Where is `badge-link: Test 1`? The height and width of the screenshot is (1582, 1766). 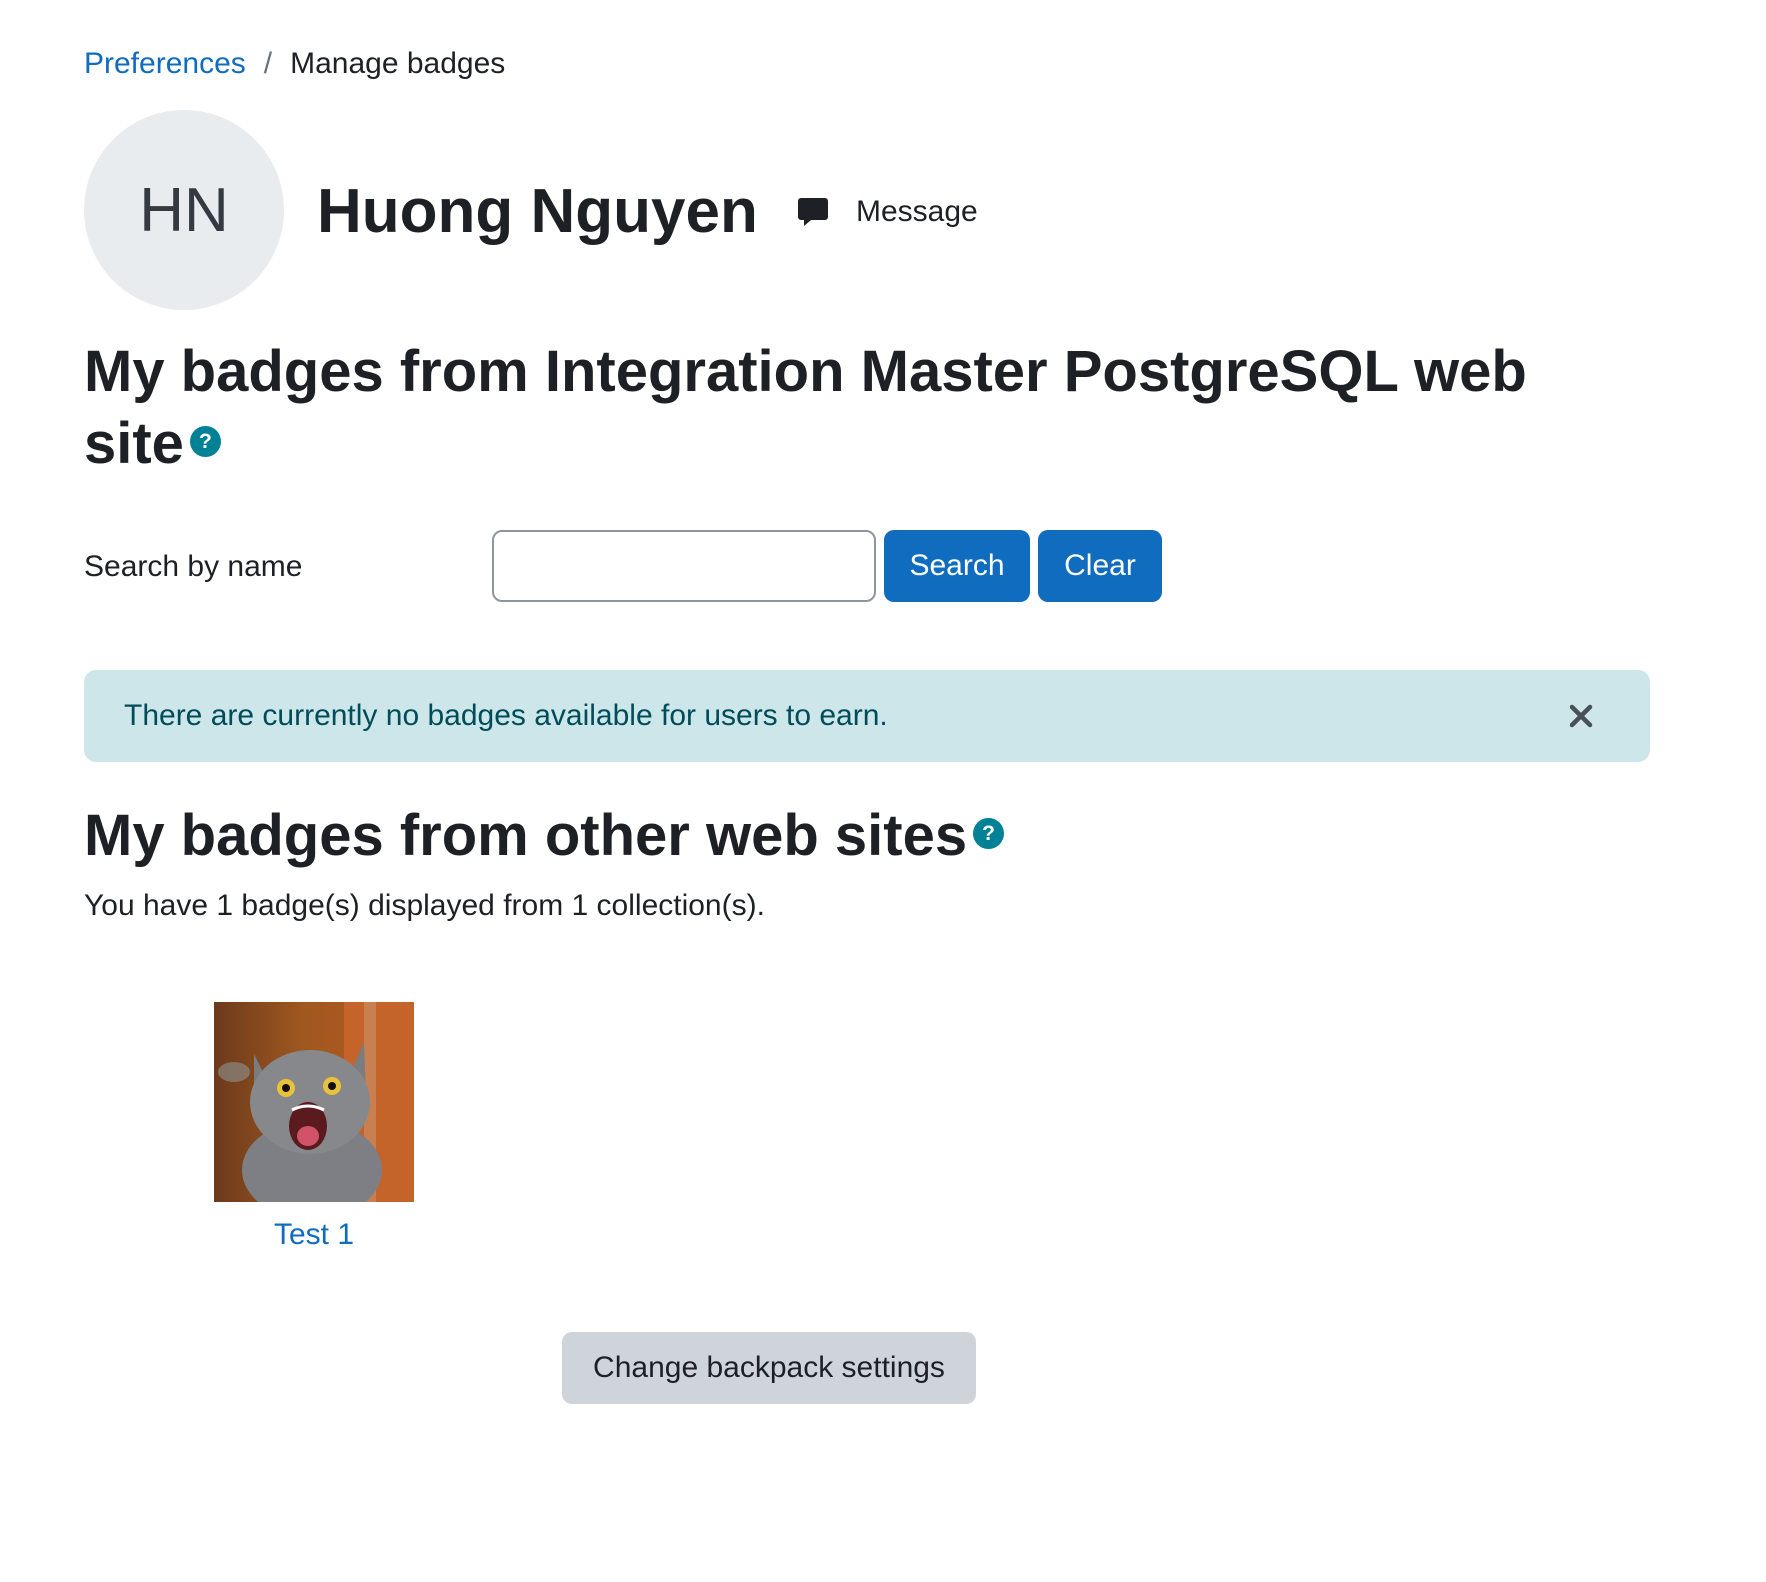
badge-link: Test 1 is located at coordinates (314, 1235).